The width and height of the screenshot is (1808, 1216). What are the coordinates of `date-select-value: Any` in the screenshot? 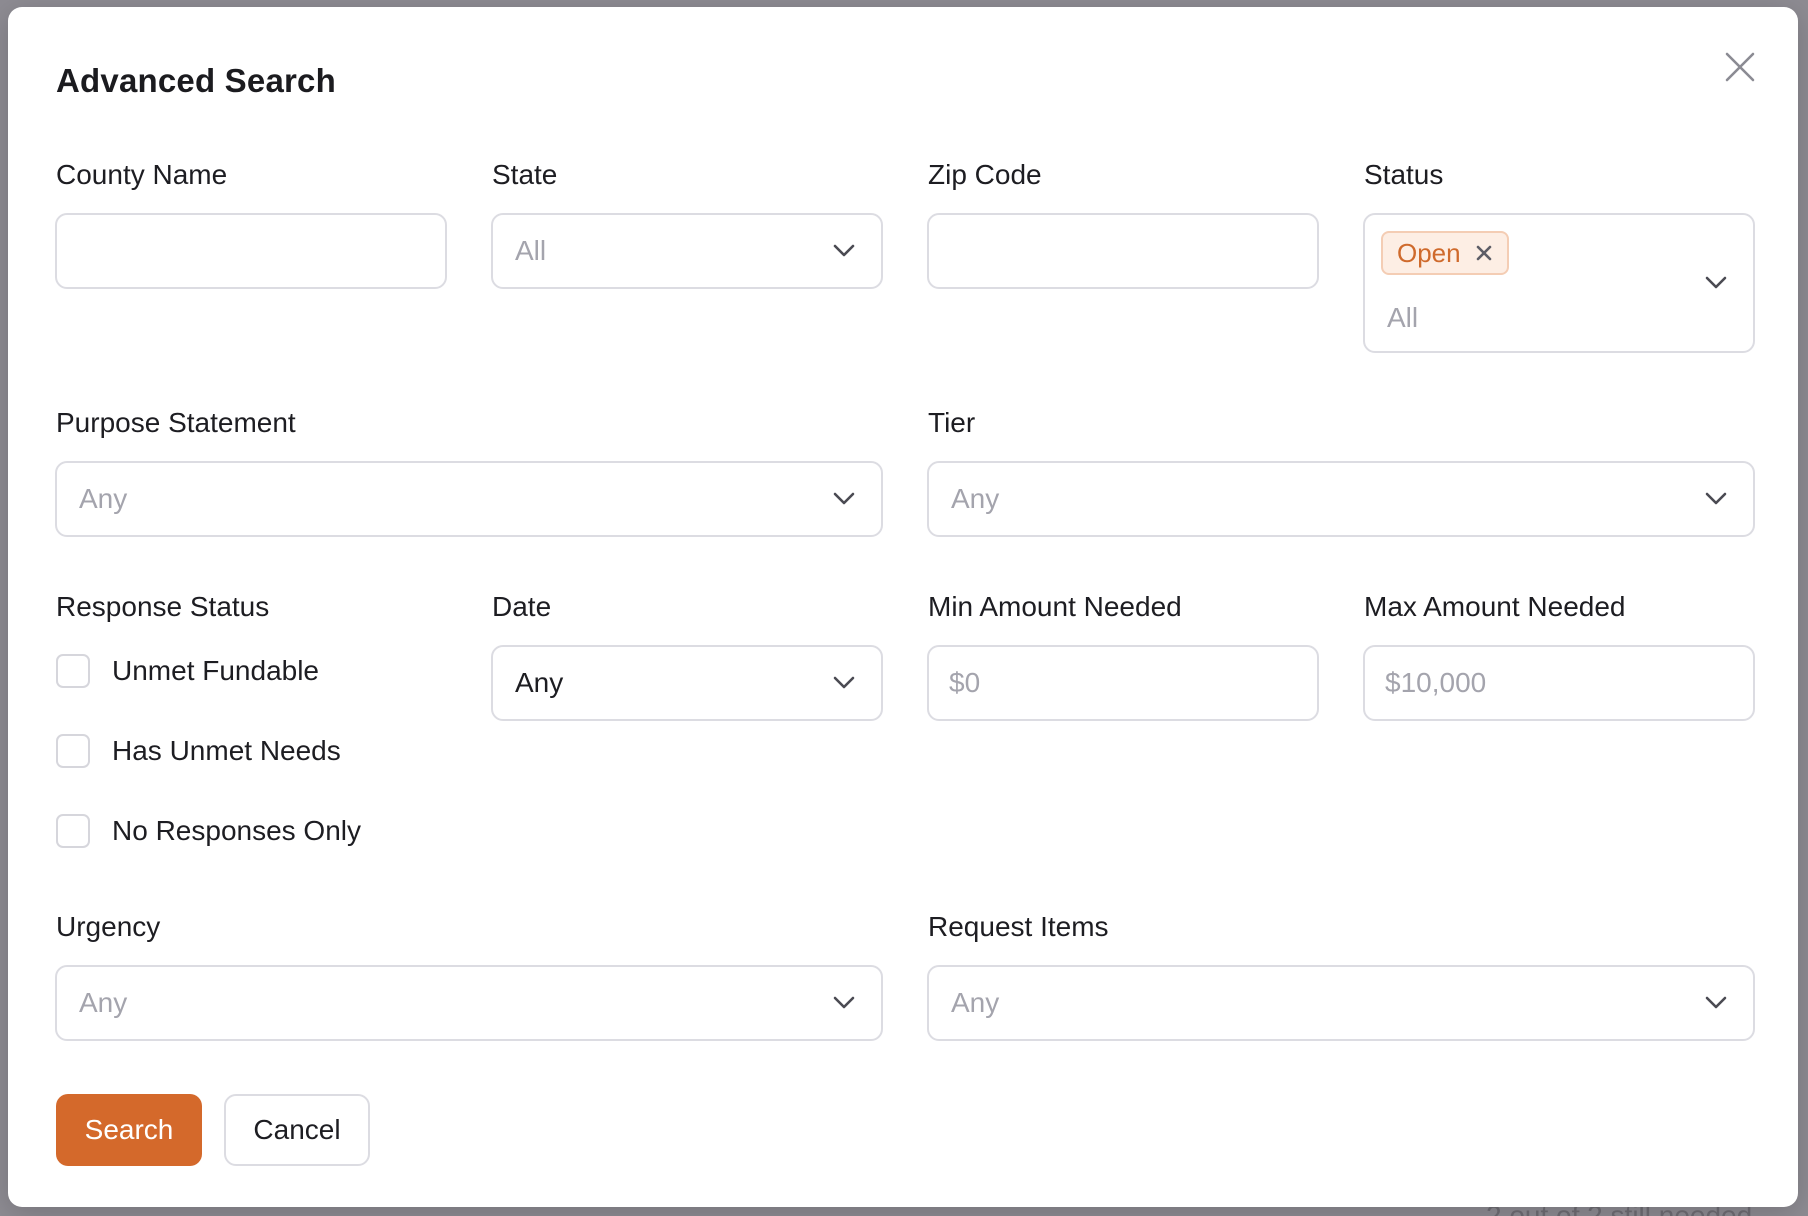 It's located at (539, 682).